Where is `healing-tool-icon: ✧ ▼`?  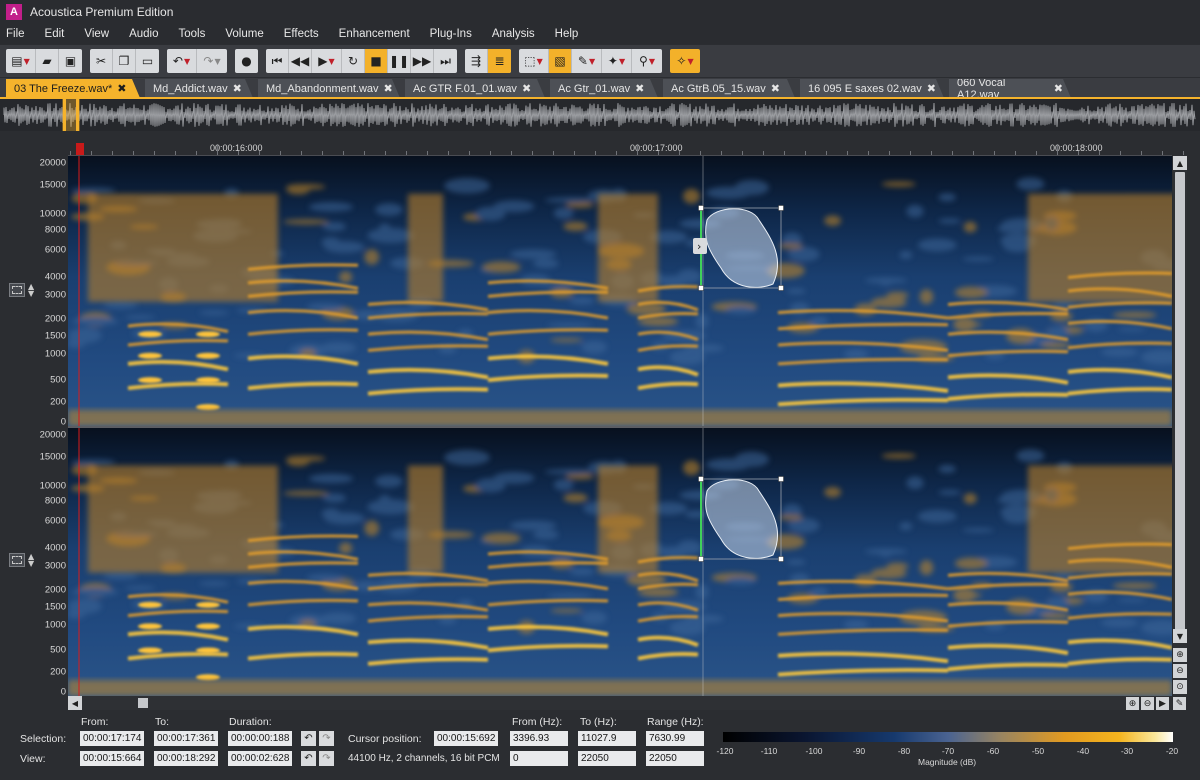
healing-tool-icon: ✧ ▼ is located at coordinates (685, 61).